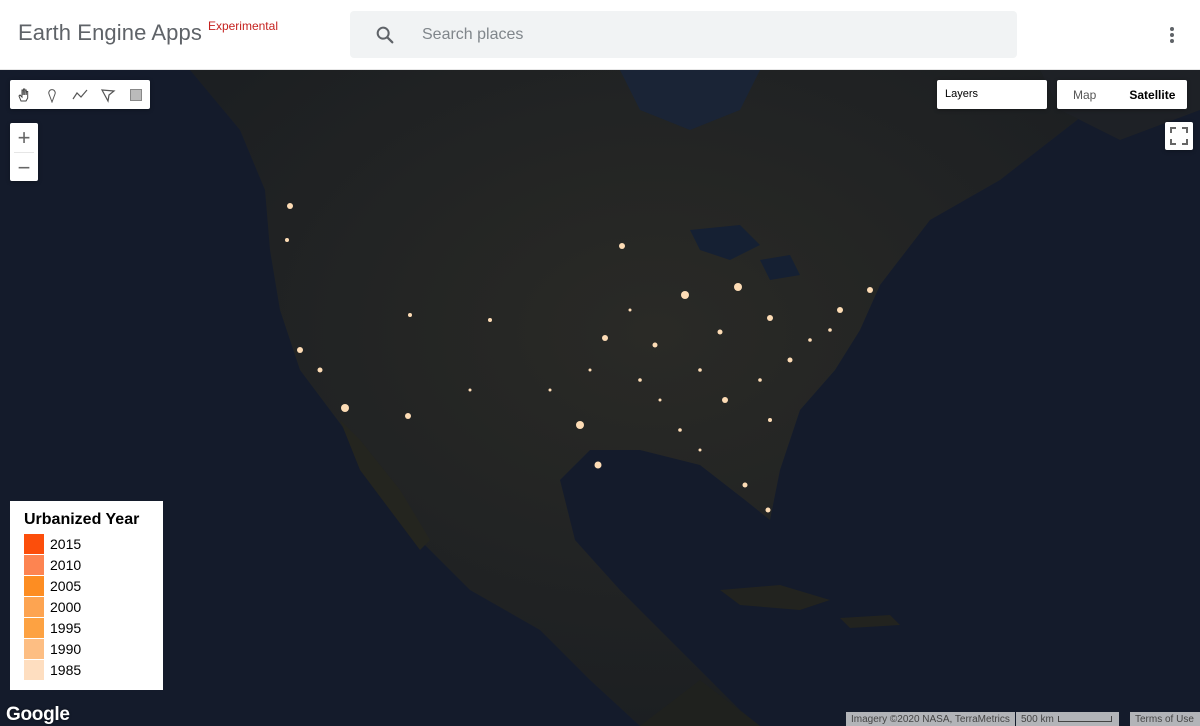 This screenshot has height=726, width=1200. What do you see at coordinates (1084, 719) in the screenshot?
I see `scale-bar` at bounding box center [1084, 719].